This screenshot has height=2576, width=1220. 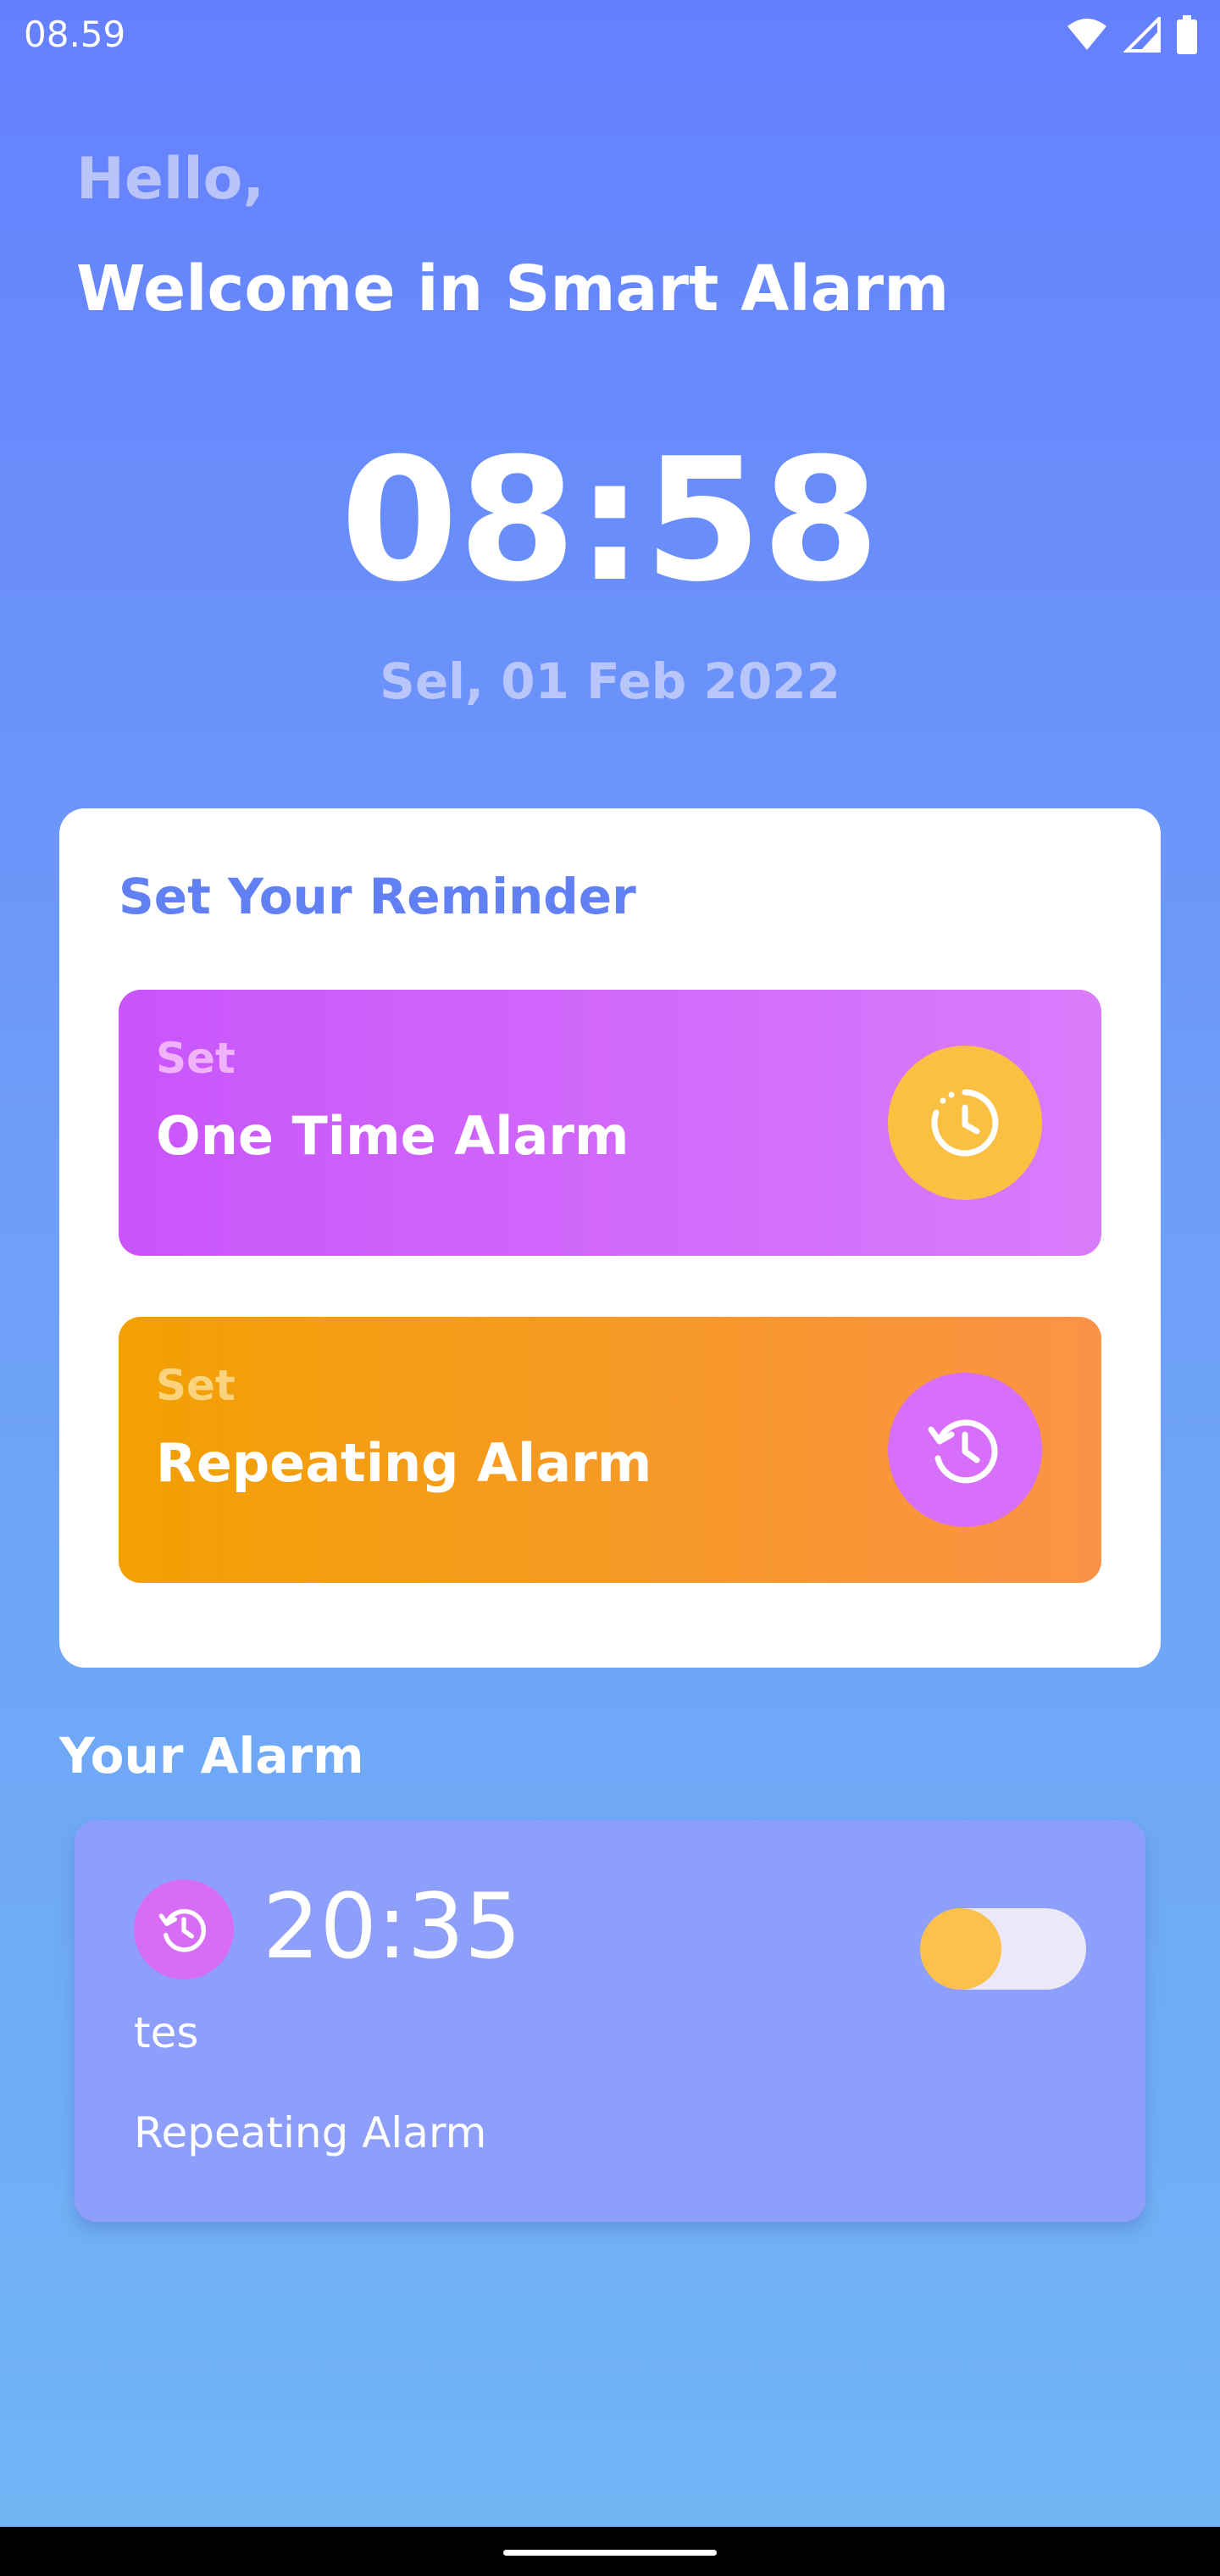 What do you see at coordinates (610, 520) in the screenshot?
I see `current-time: 08:58` at bounding box center [610, 520].